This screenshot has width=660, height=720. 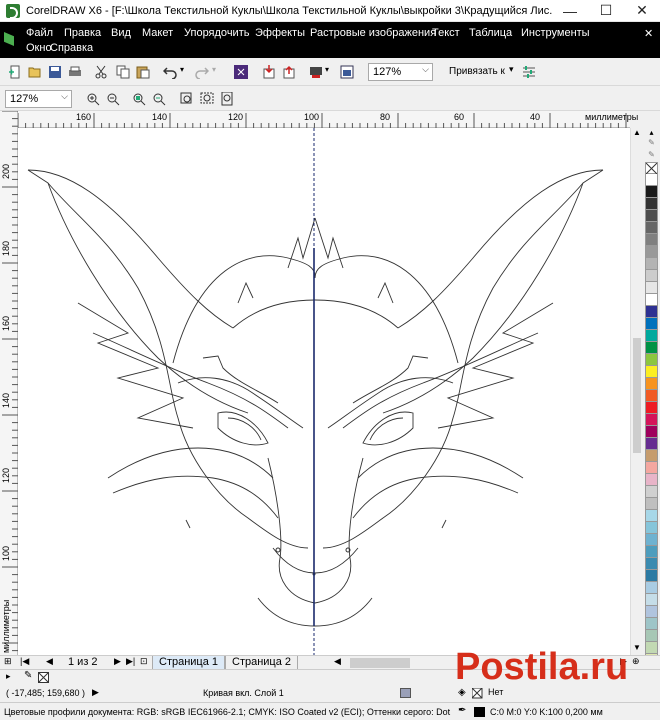 I want to click on eyedropper-icon: ✎, so click(x=651, y=144).